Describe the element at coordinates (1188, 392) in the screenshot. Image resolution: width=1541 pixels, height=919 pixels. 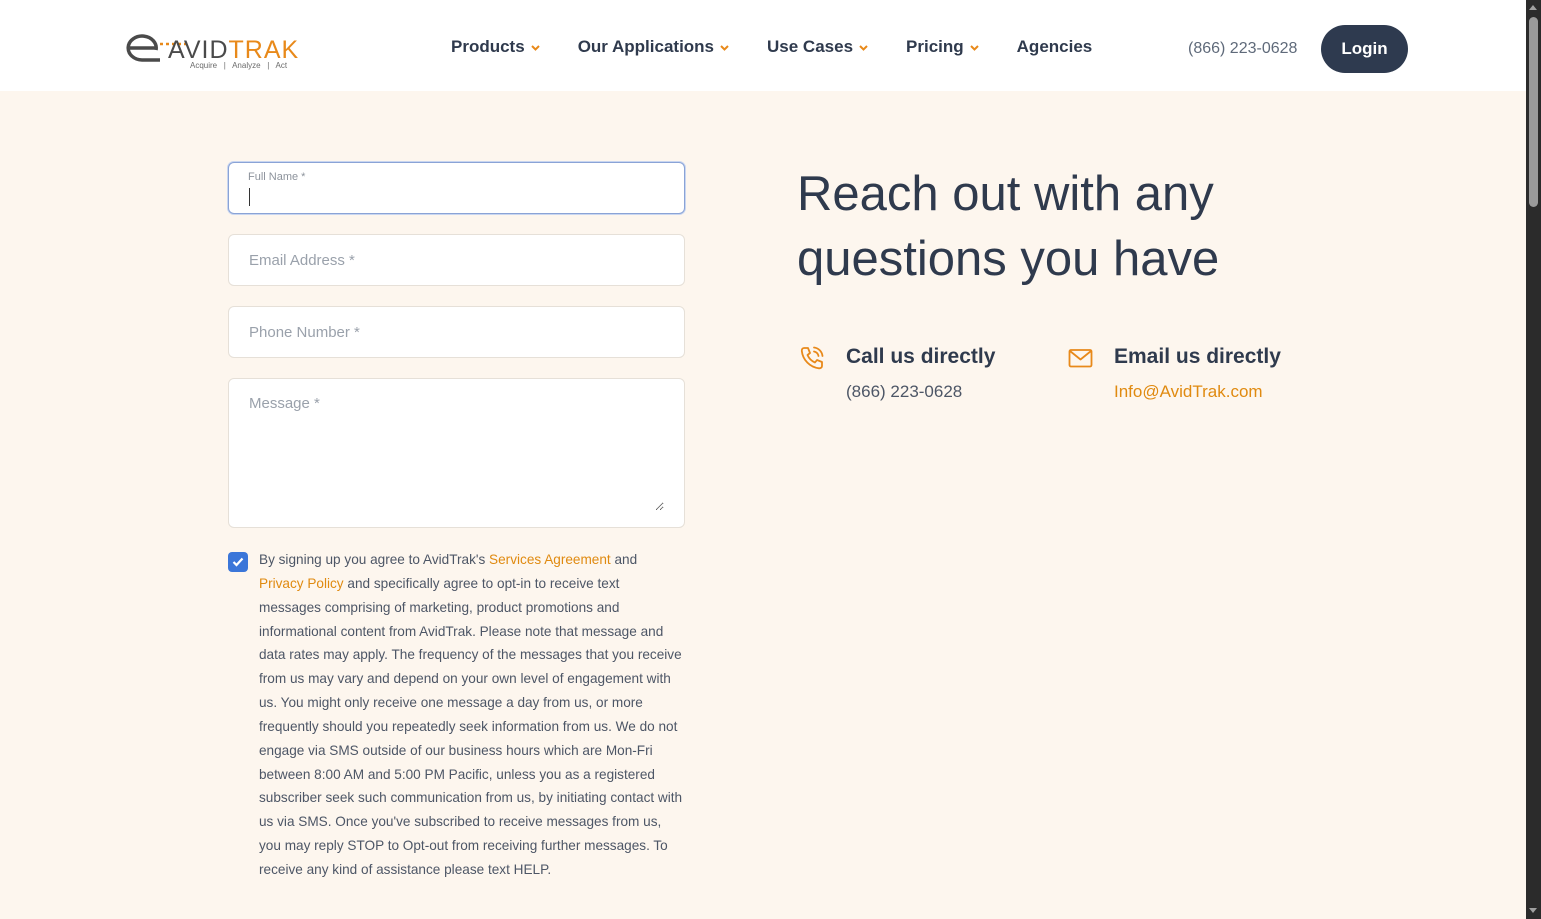
I see `email-us-link: Info@AvidTrak.com` at that location.